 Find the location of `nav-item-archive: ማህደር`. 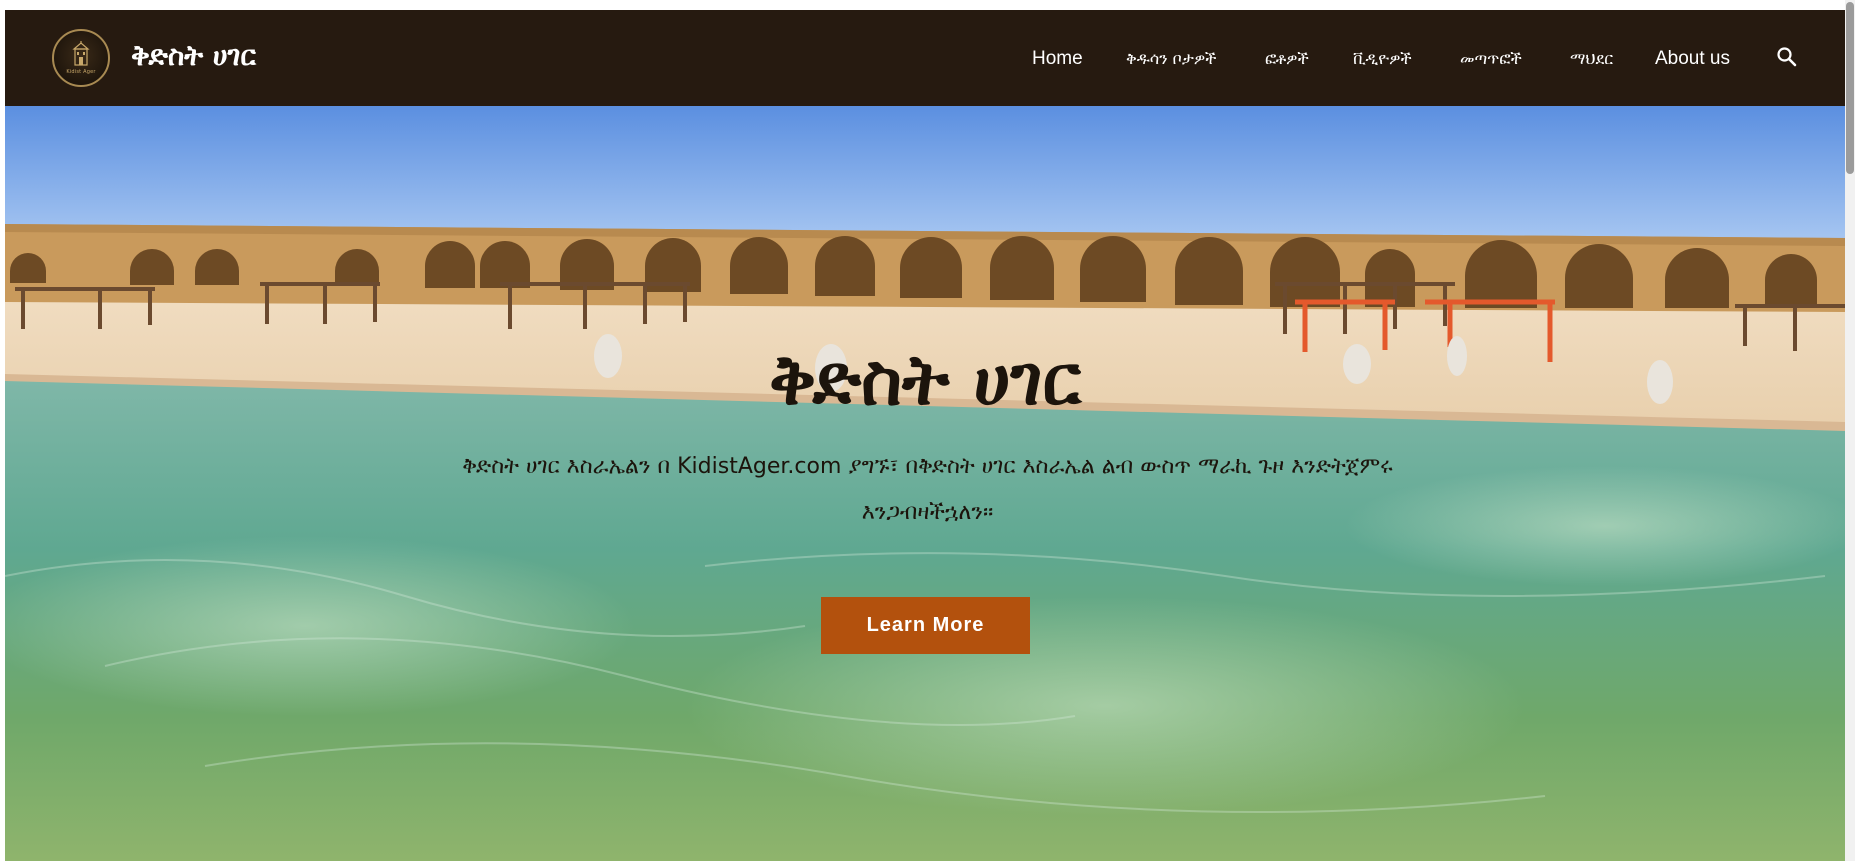

nav-item-archive: ማህደር is located at coordinates (1591, 59).